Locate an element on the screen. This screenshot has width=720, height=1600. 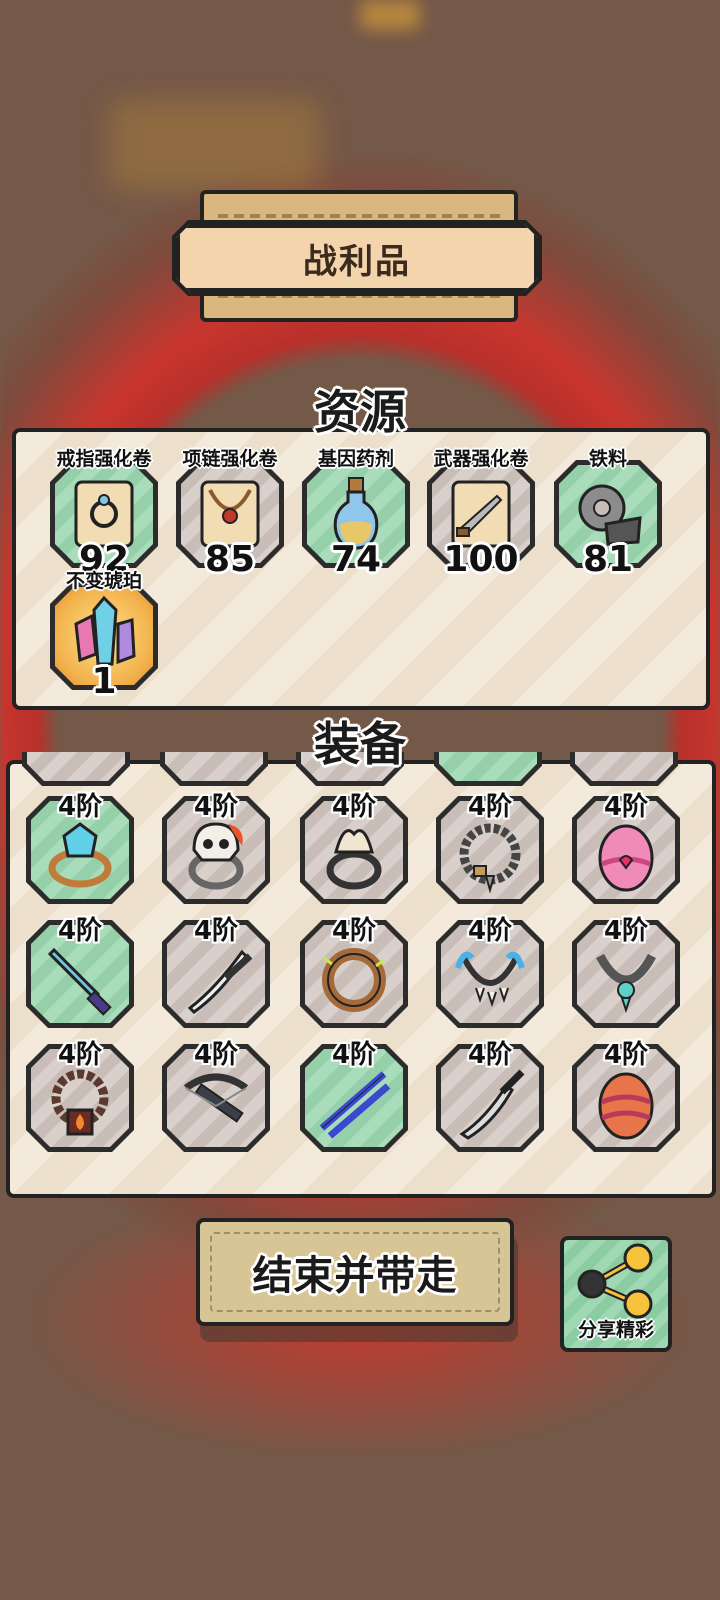
katana-icon is located at coordinates (220, 981).